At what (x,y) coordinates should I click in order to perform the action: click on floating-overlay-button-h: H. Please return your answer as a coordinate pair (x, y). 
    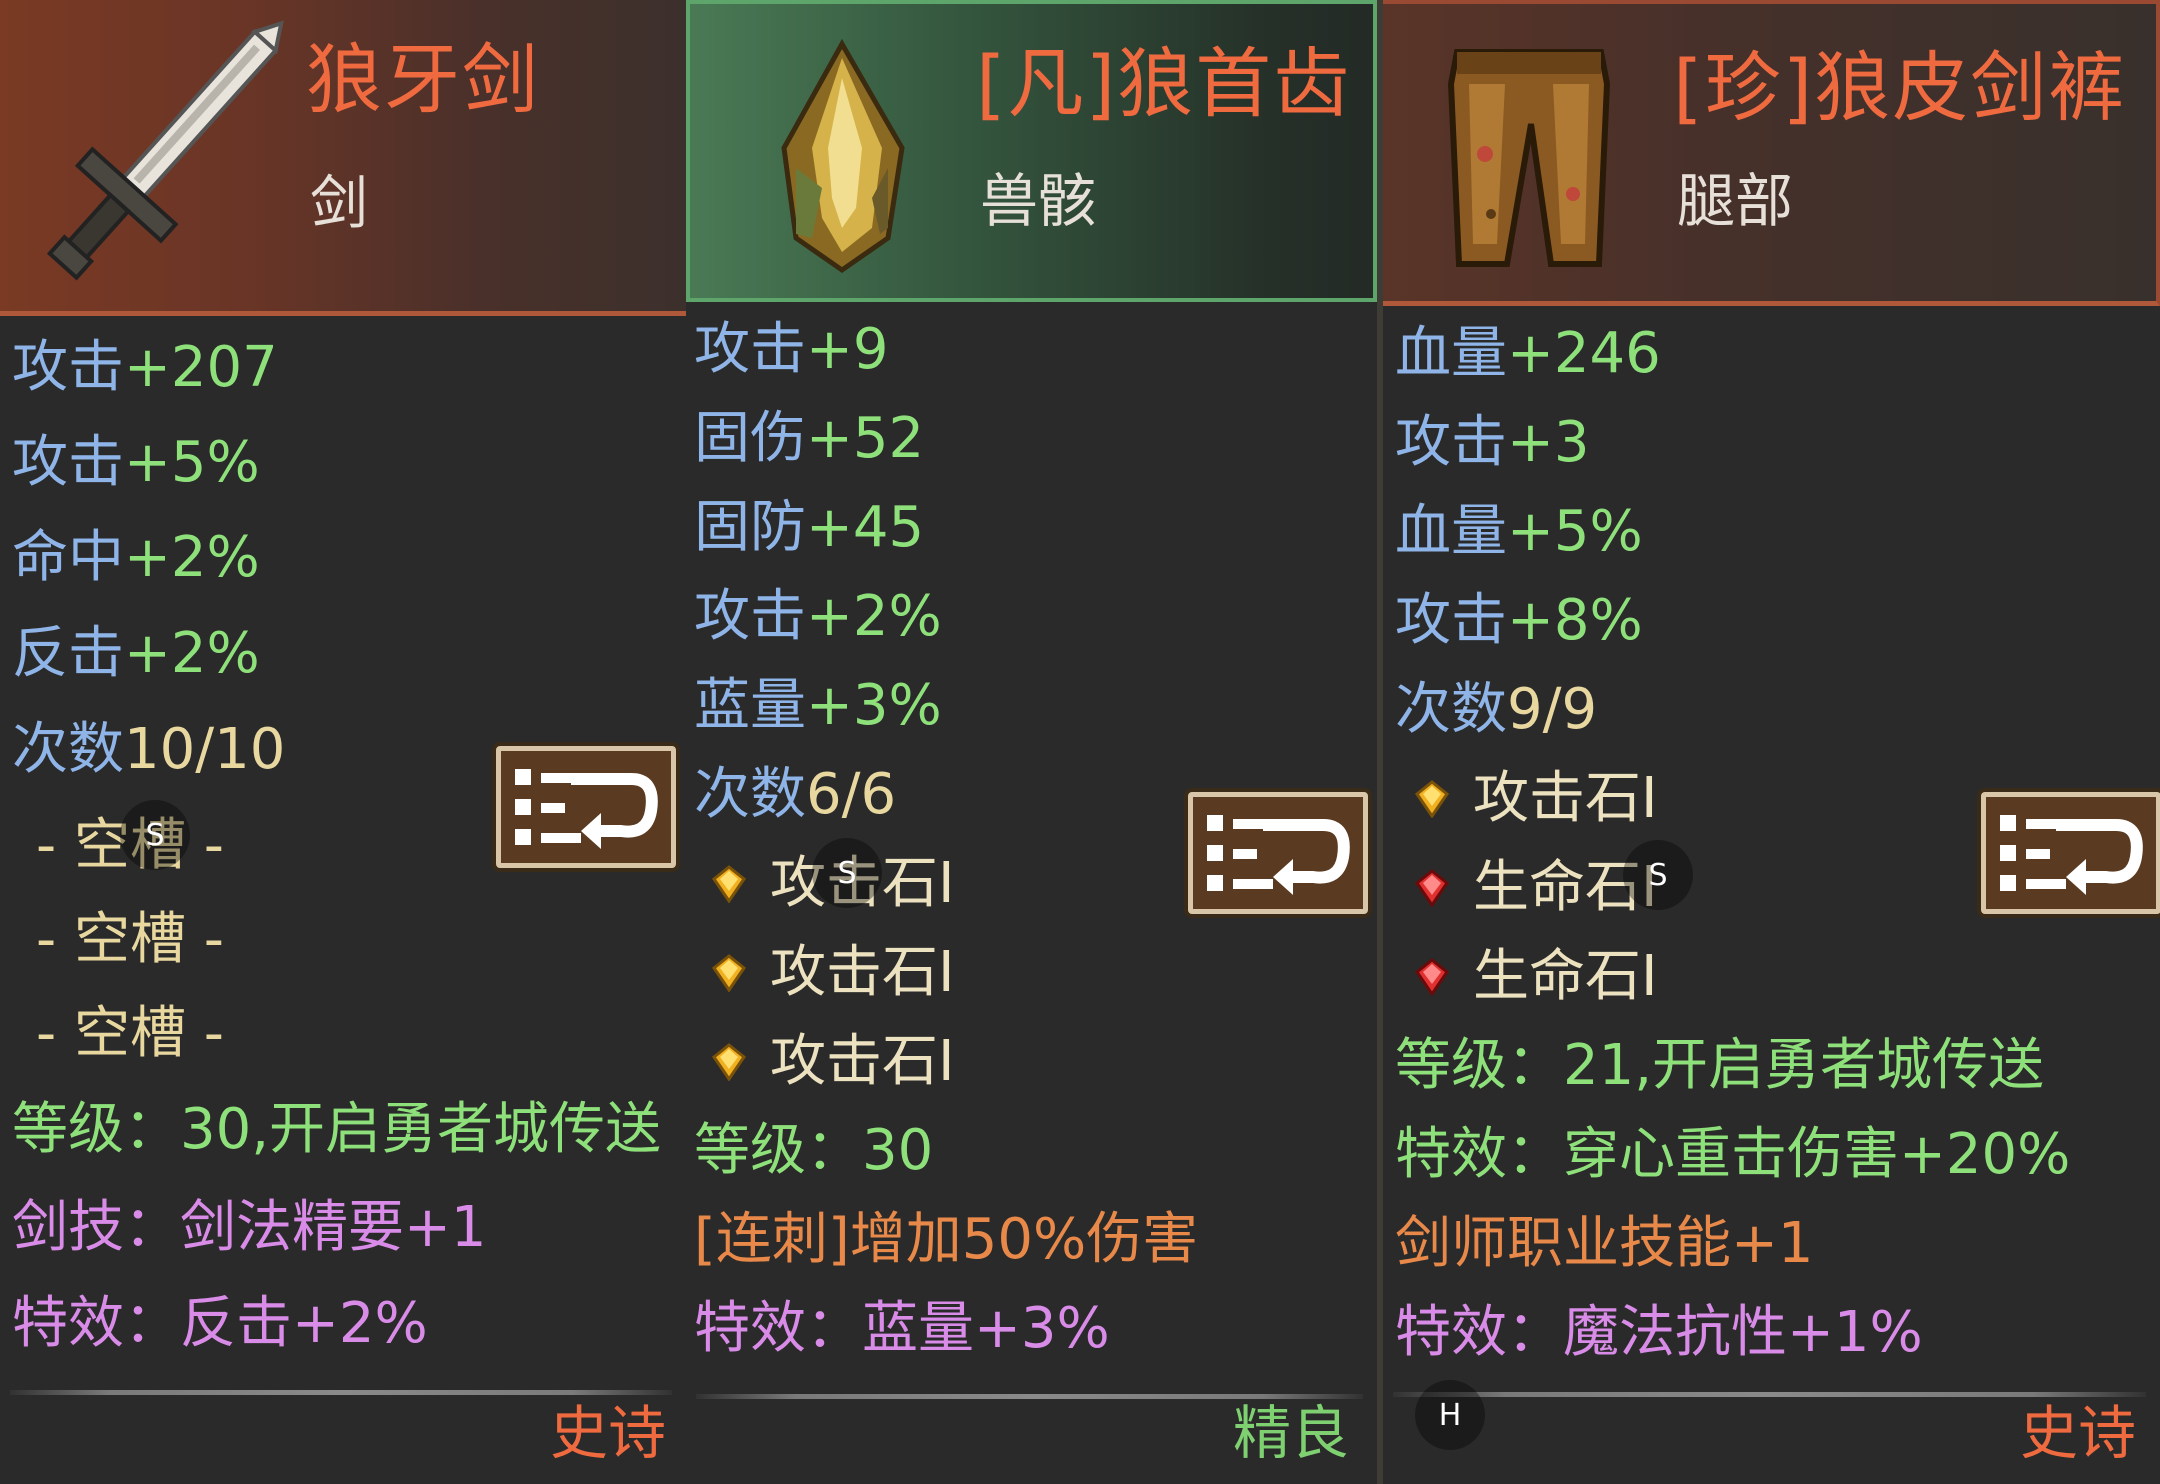
    Looking at the image, I should click on (1450, 1415).